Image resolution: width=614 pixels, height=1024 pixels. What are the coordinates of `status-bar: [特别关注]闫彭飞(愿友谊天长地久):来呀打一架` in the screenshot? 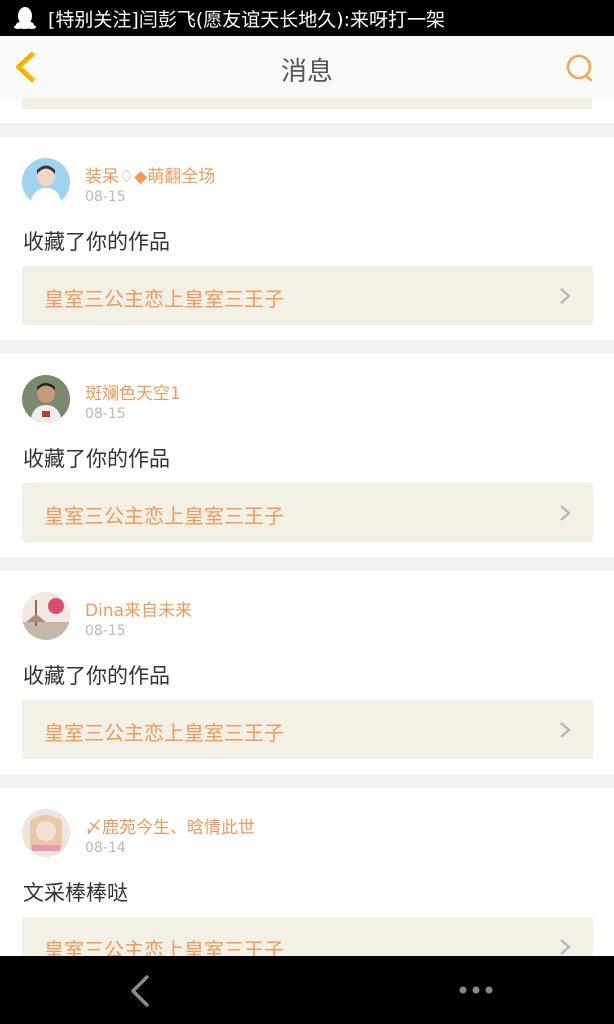 It's located at (307, 18).